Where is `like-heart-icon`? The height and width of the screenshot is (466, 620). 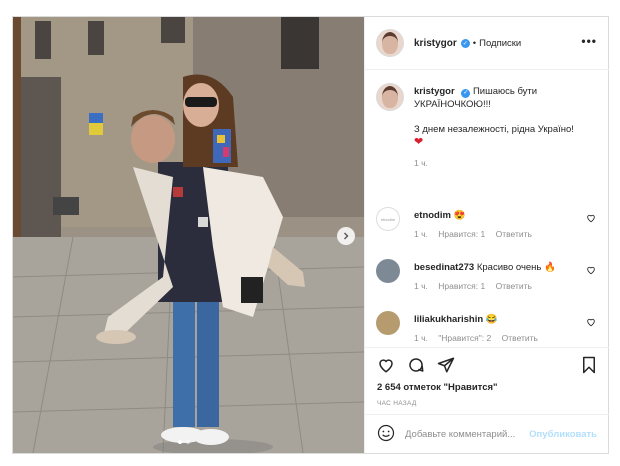 like-heart-icon is located at coordinates (386, 365).